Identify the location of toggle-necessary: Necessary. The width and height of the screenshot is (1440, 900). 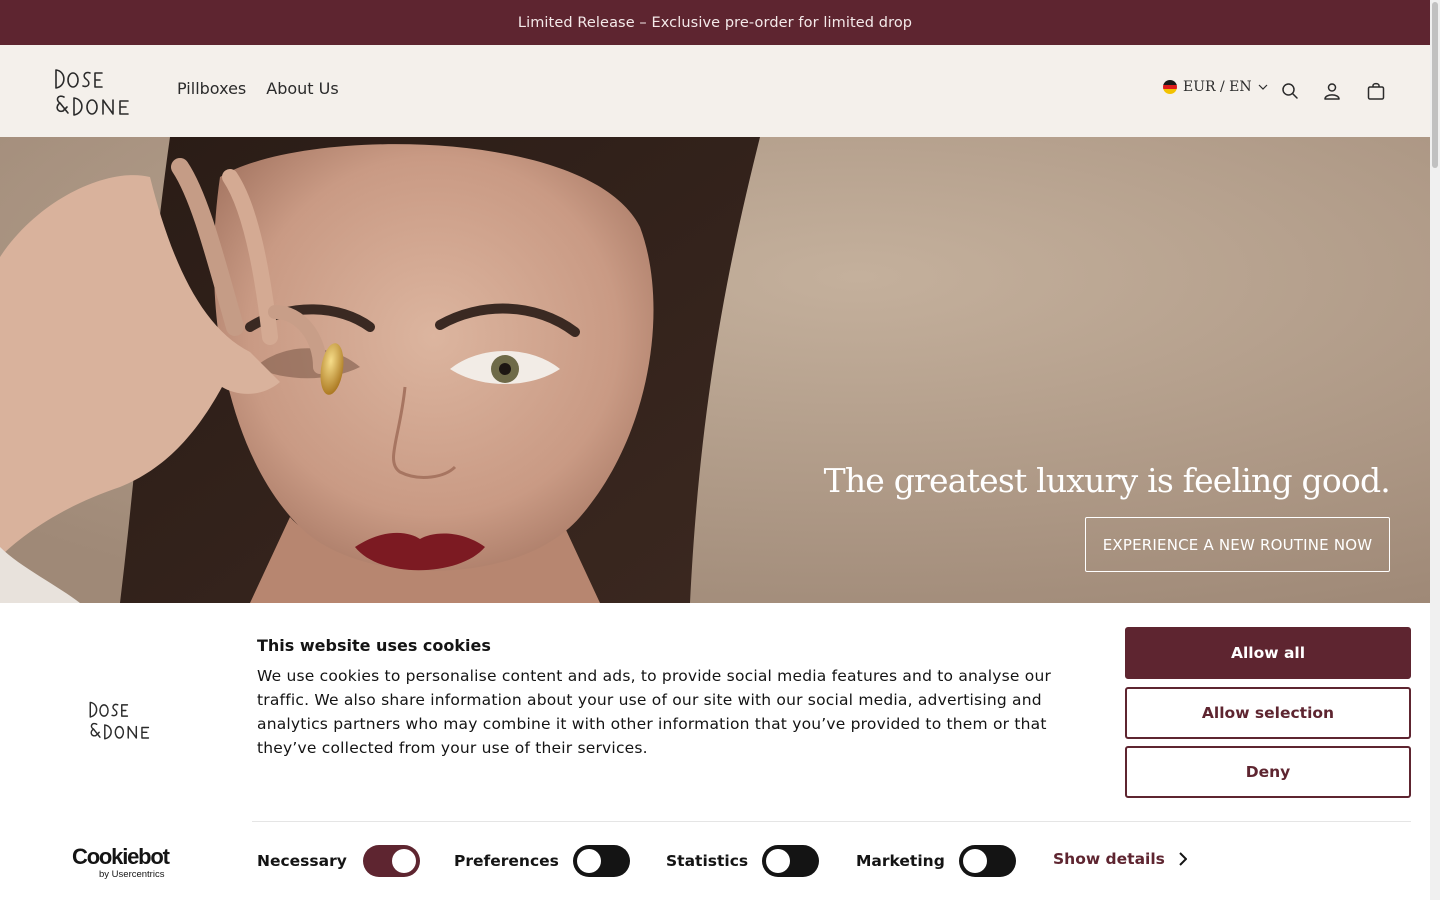
(338, 861).